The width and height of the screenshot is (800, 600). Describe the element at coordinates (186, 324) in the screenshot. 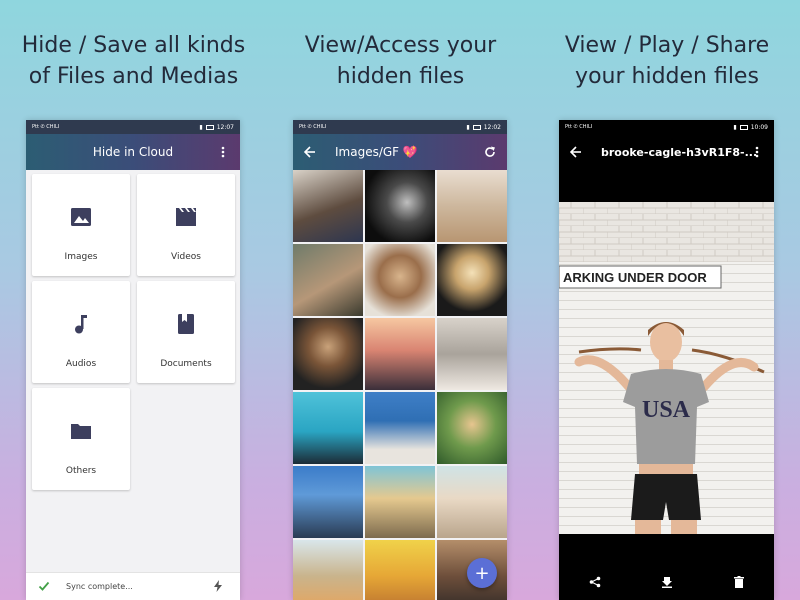

I see `book-icon` at that location.